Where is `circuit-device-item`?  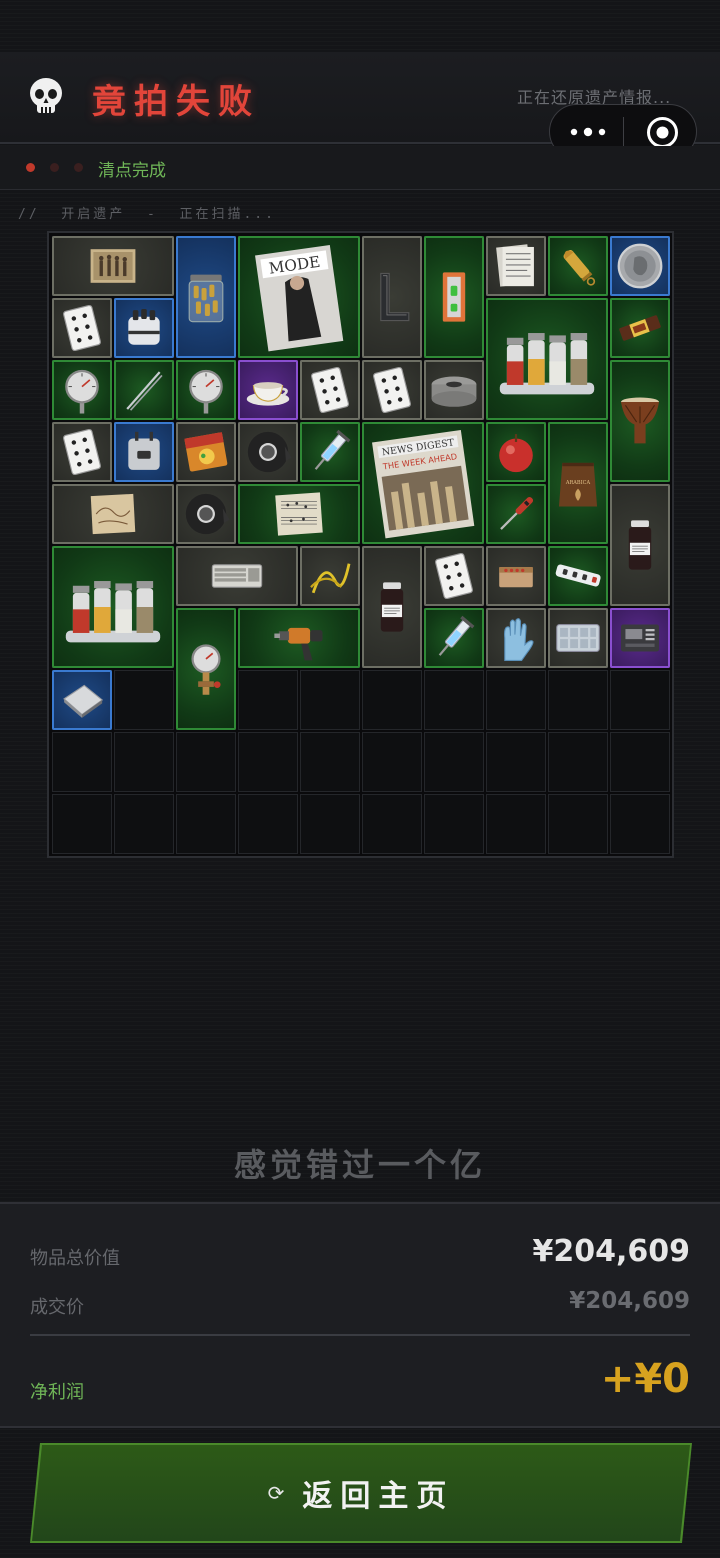 circuit-device-item is located at coordinates (640, 638).